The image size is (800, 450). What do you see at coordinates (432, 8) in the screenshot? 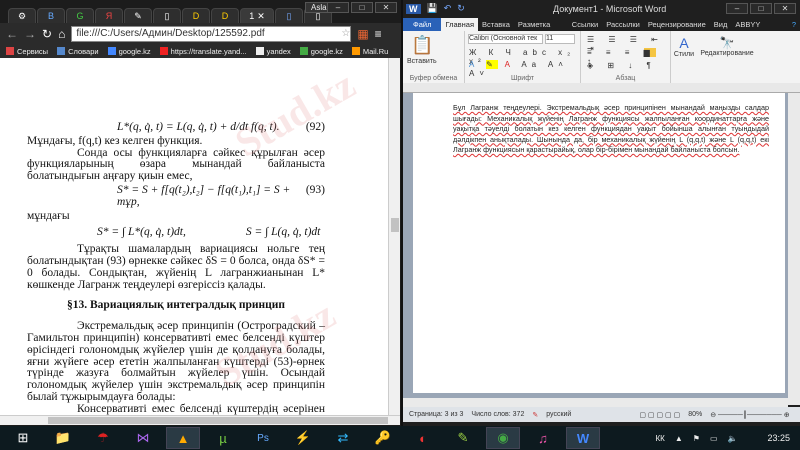
I see `save-icon: 💾` at bounding box center [432, 8].